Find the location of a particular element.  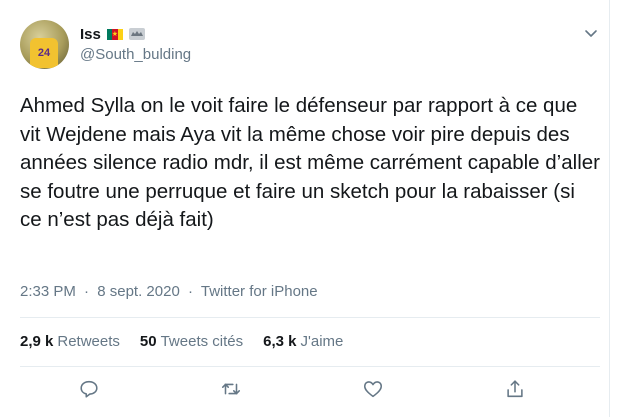

quotes-label: Tweets cités is located at coordinates (202, 341).